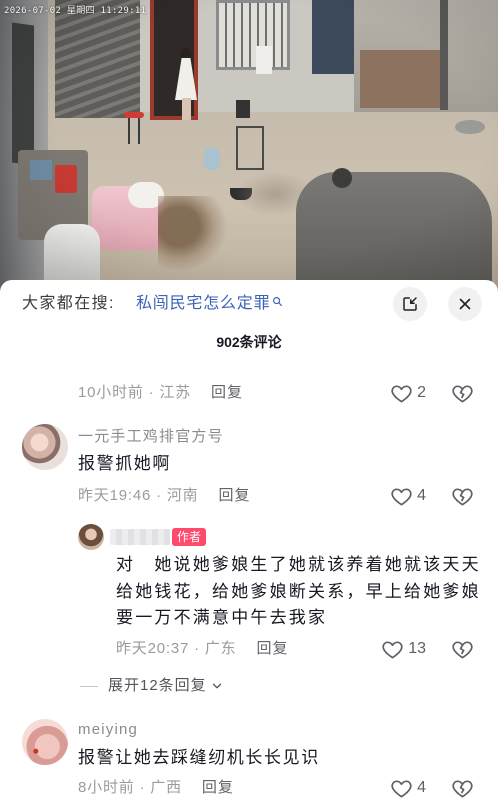 This screenshot has height=800, width=498. Describe the element at coordinates (108, 730) in the screenshot. I see `comment-username: meiying` at that location.